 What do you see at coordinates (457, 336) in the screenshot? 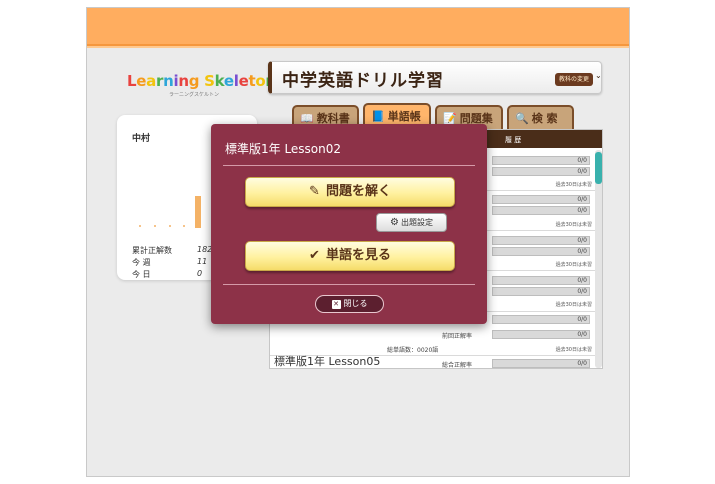
I see `prev-correct-label: 前回正解率` at bounding box center [457, 336].